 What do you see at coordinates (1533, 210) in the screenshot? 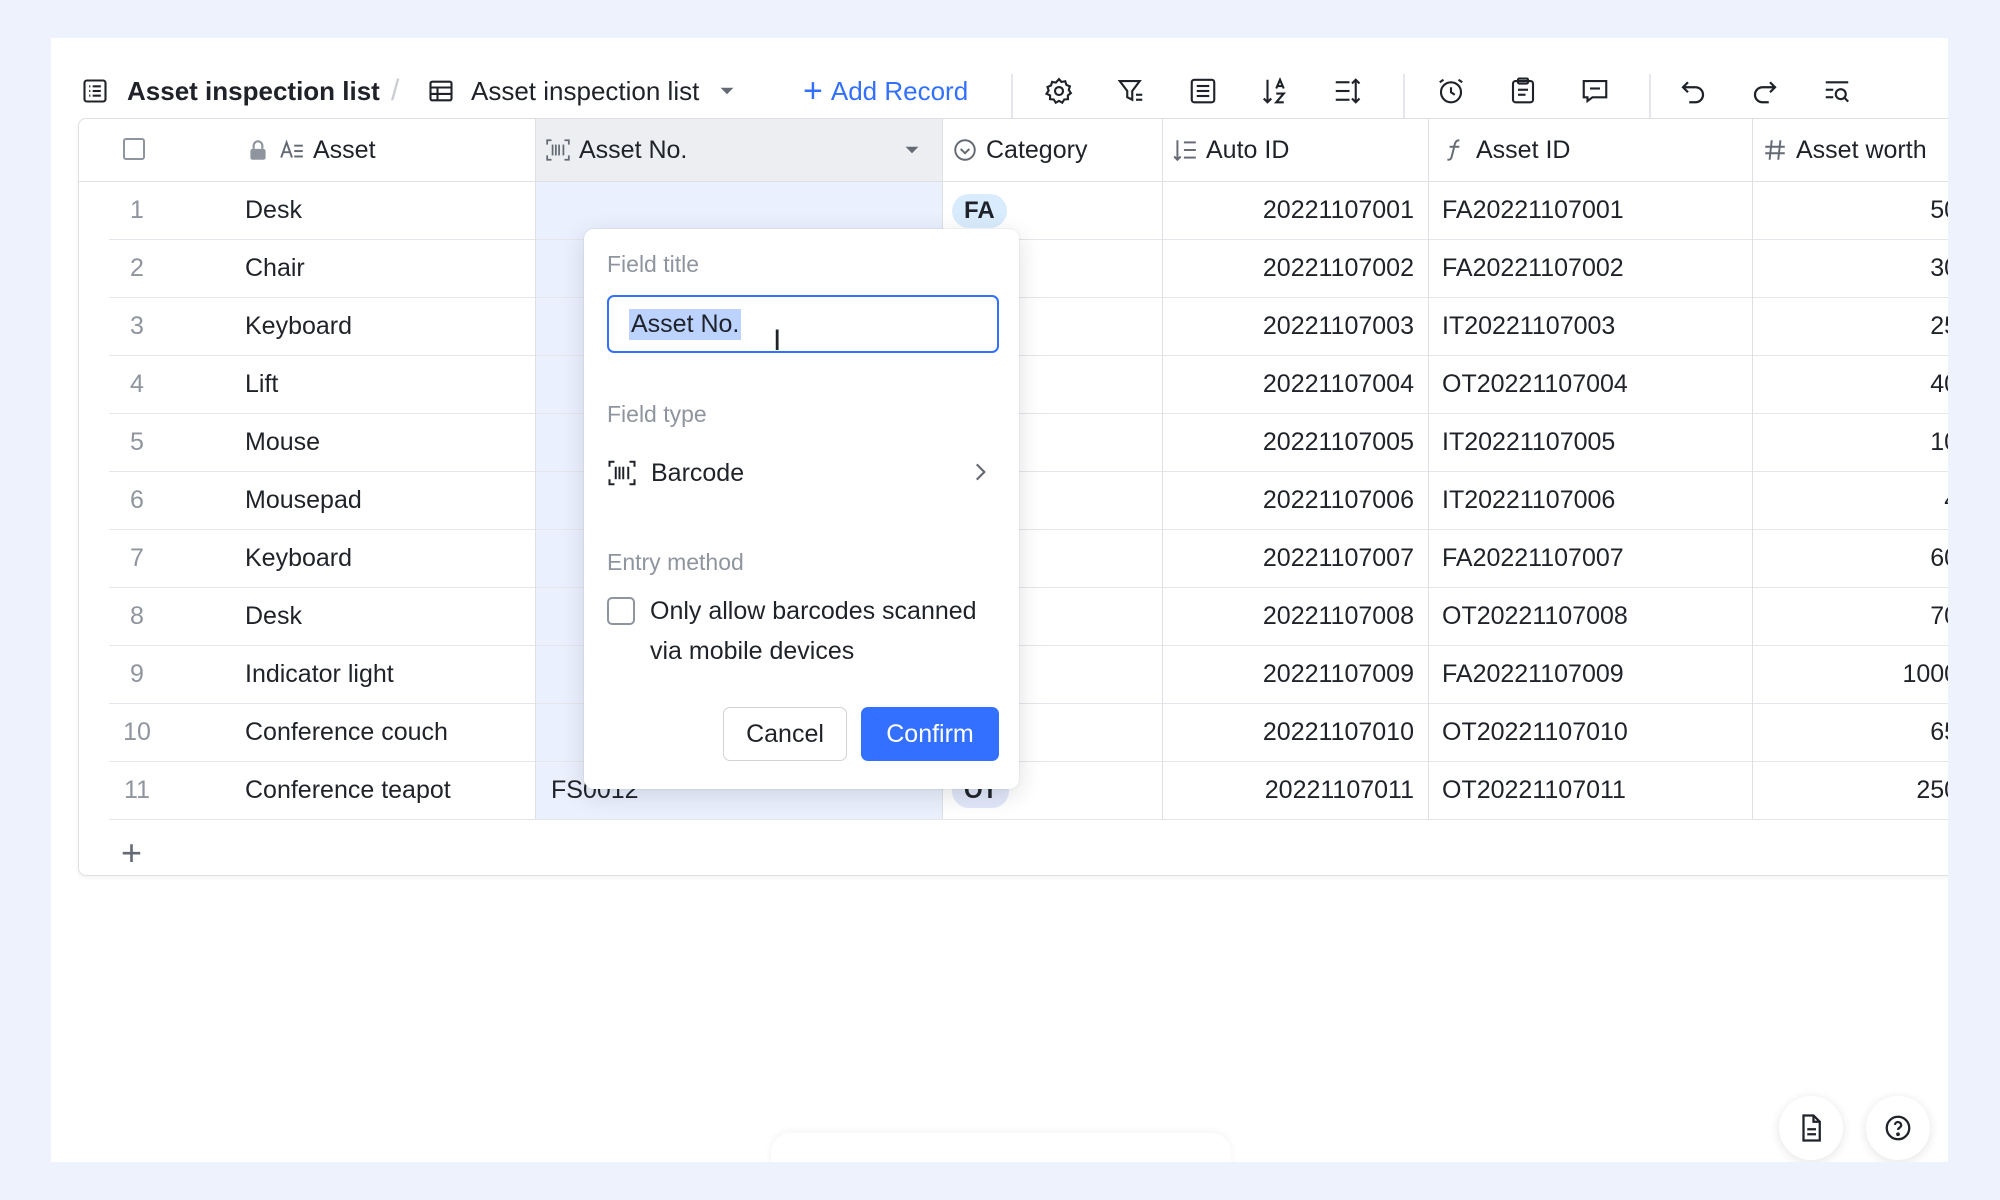
I see `cell-asset-id: FA20221107001` at bounding box center [1533, 210].